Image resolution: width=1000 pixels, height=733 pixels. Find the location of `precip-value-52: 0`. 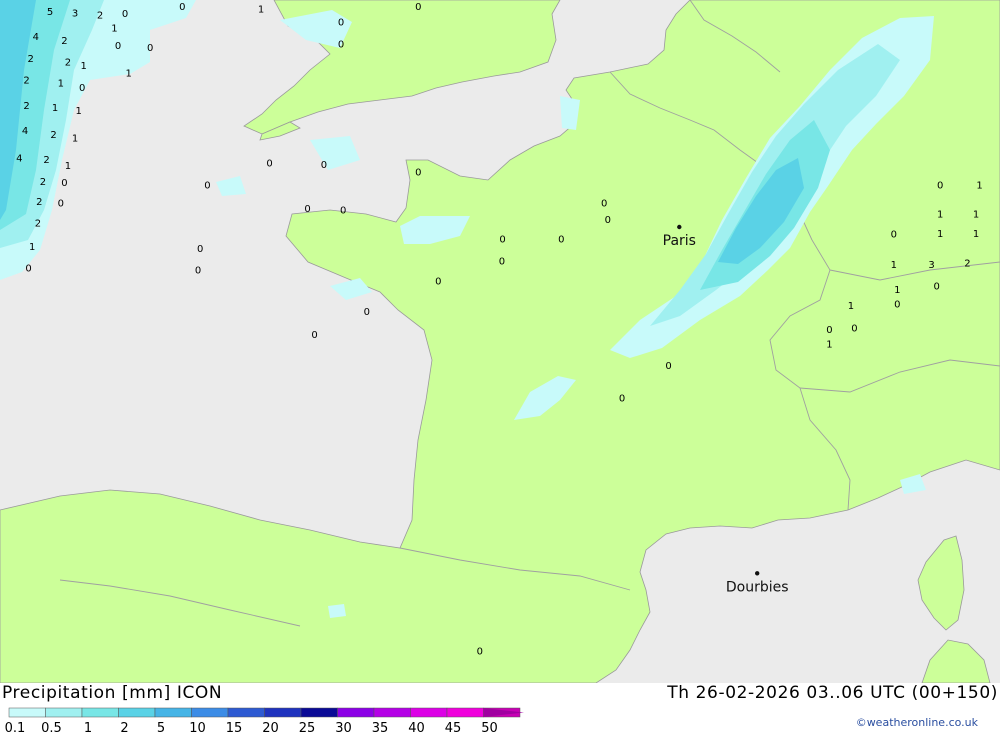

precip-value-52: 0 is located at coordinates (314, 335).